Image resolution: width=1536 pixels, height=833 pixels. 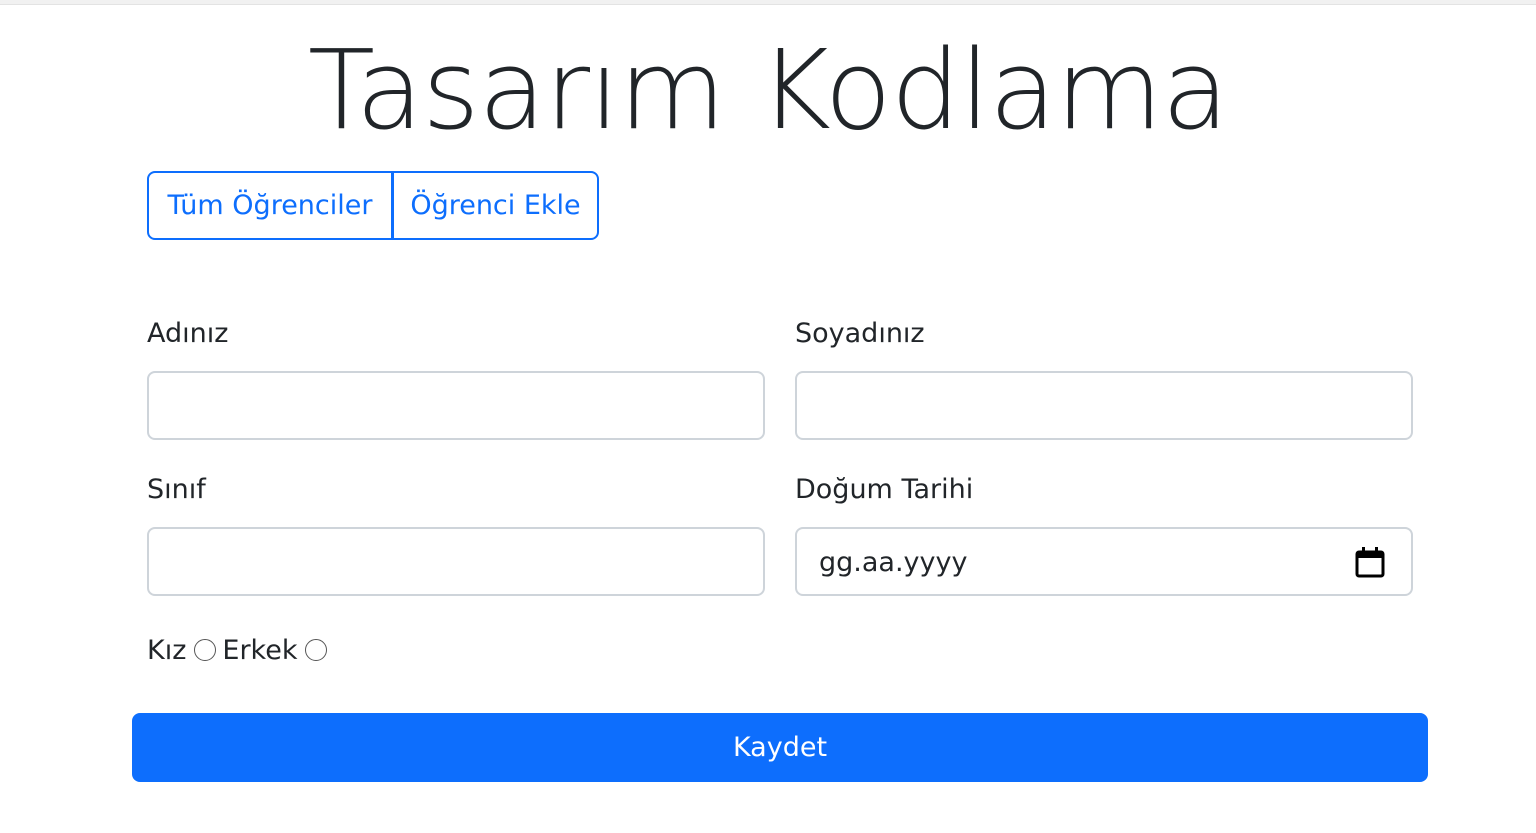 What do you see at coordinates (860, 333) in the screenshot?
I see `last-name-label: Soyadınız` at bounding box center [860, 333].